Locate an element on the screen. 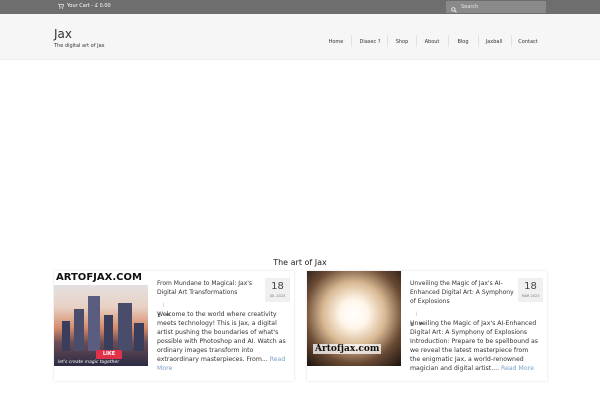 The image size is (600, 400). nav-shop: Shop is located at coordinates (402, 42).